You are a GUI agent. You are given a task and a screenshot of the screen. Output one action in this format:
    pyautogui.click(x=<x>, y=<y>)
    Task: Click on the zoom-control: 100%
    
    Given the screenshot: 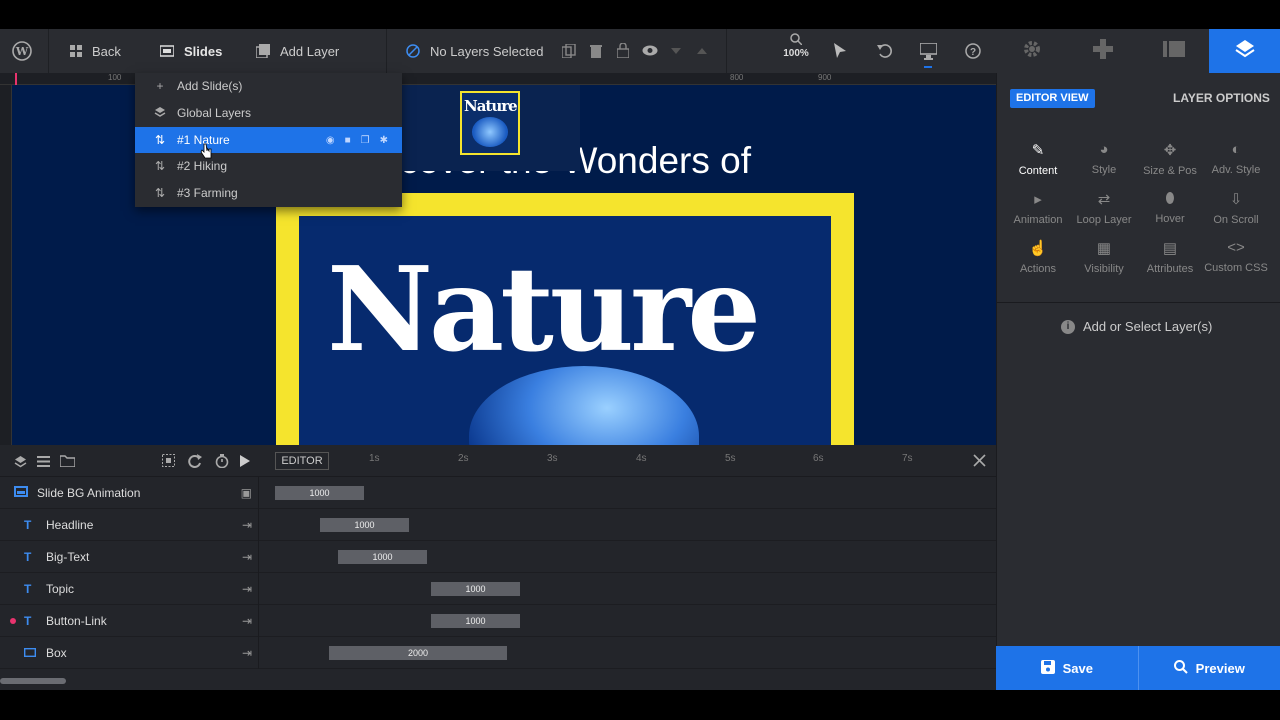 What is the action you would take?
    pyautogui.click(x=796, y=51)
    